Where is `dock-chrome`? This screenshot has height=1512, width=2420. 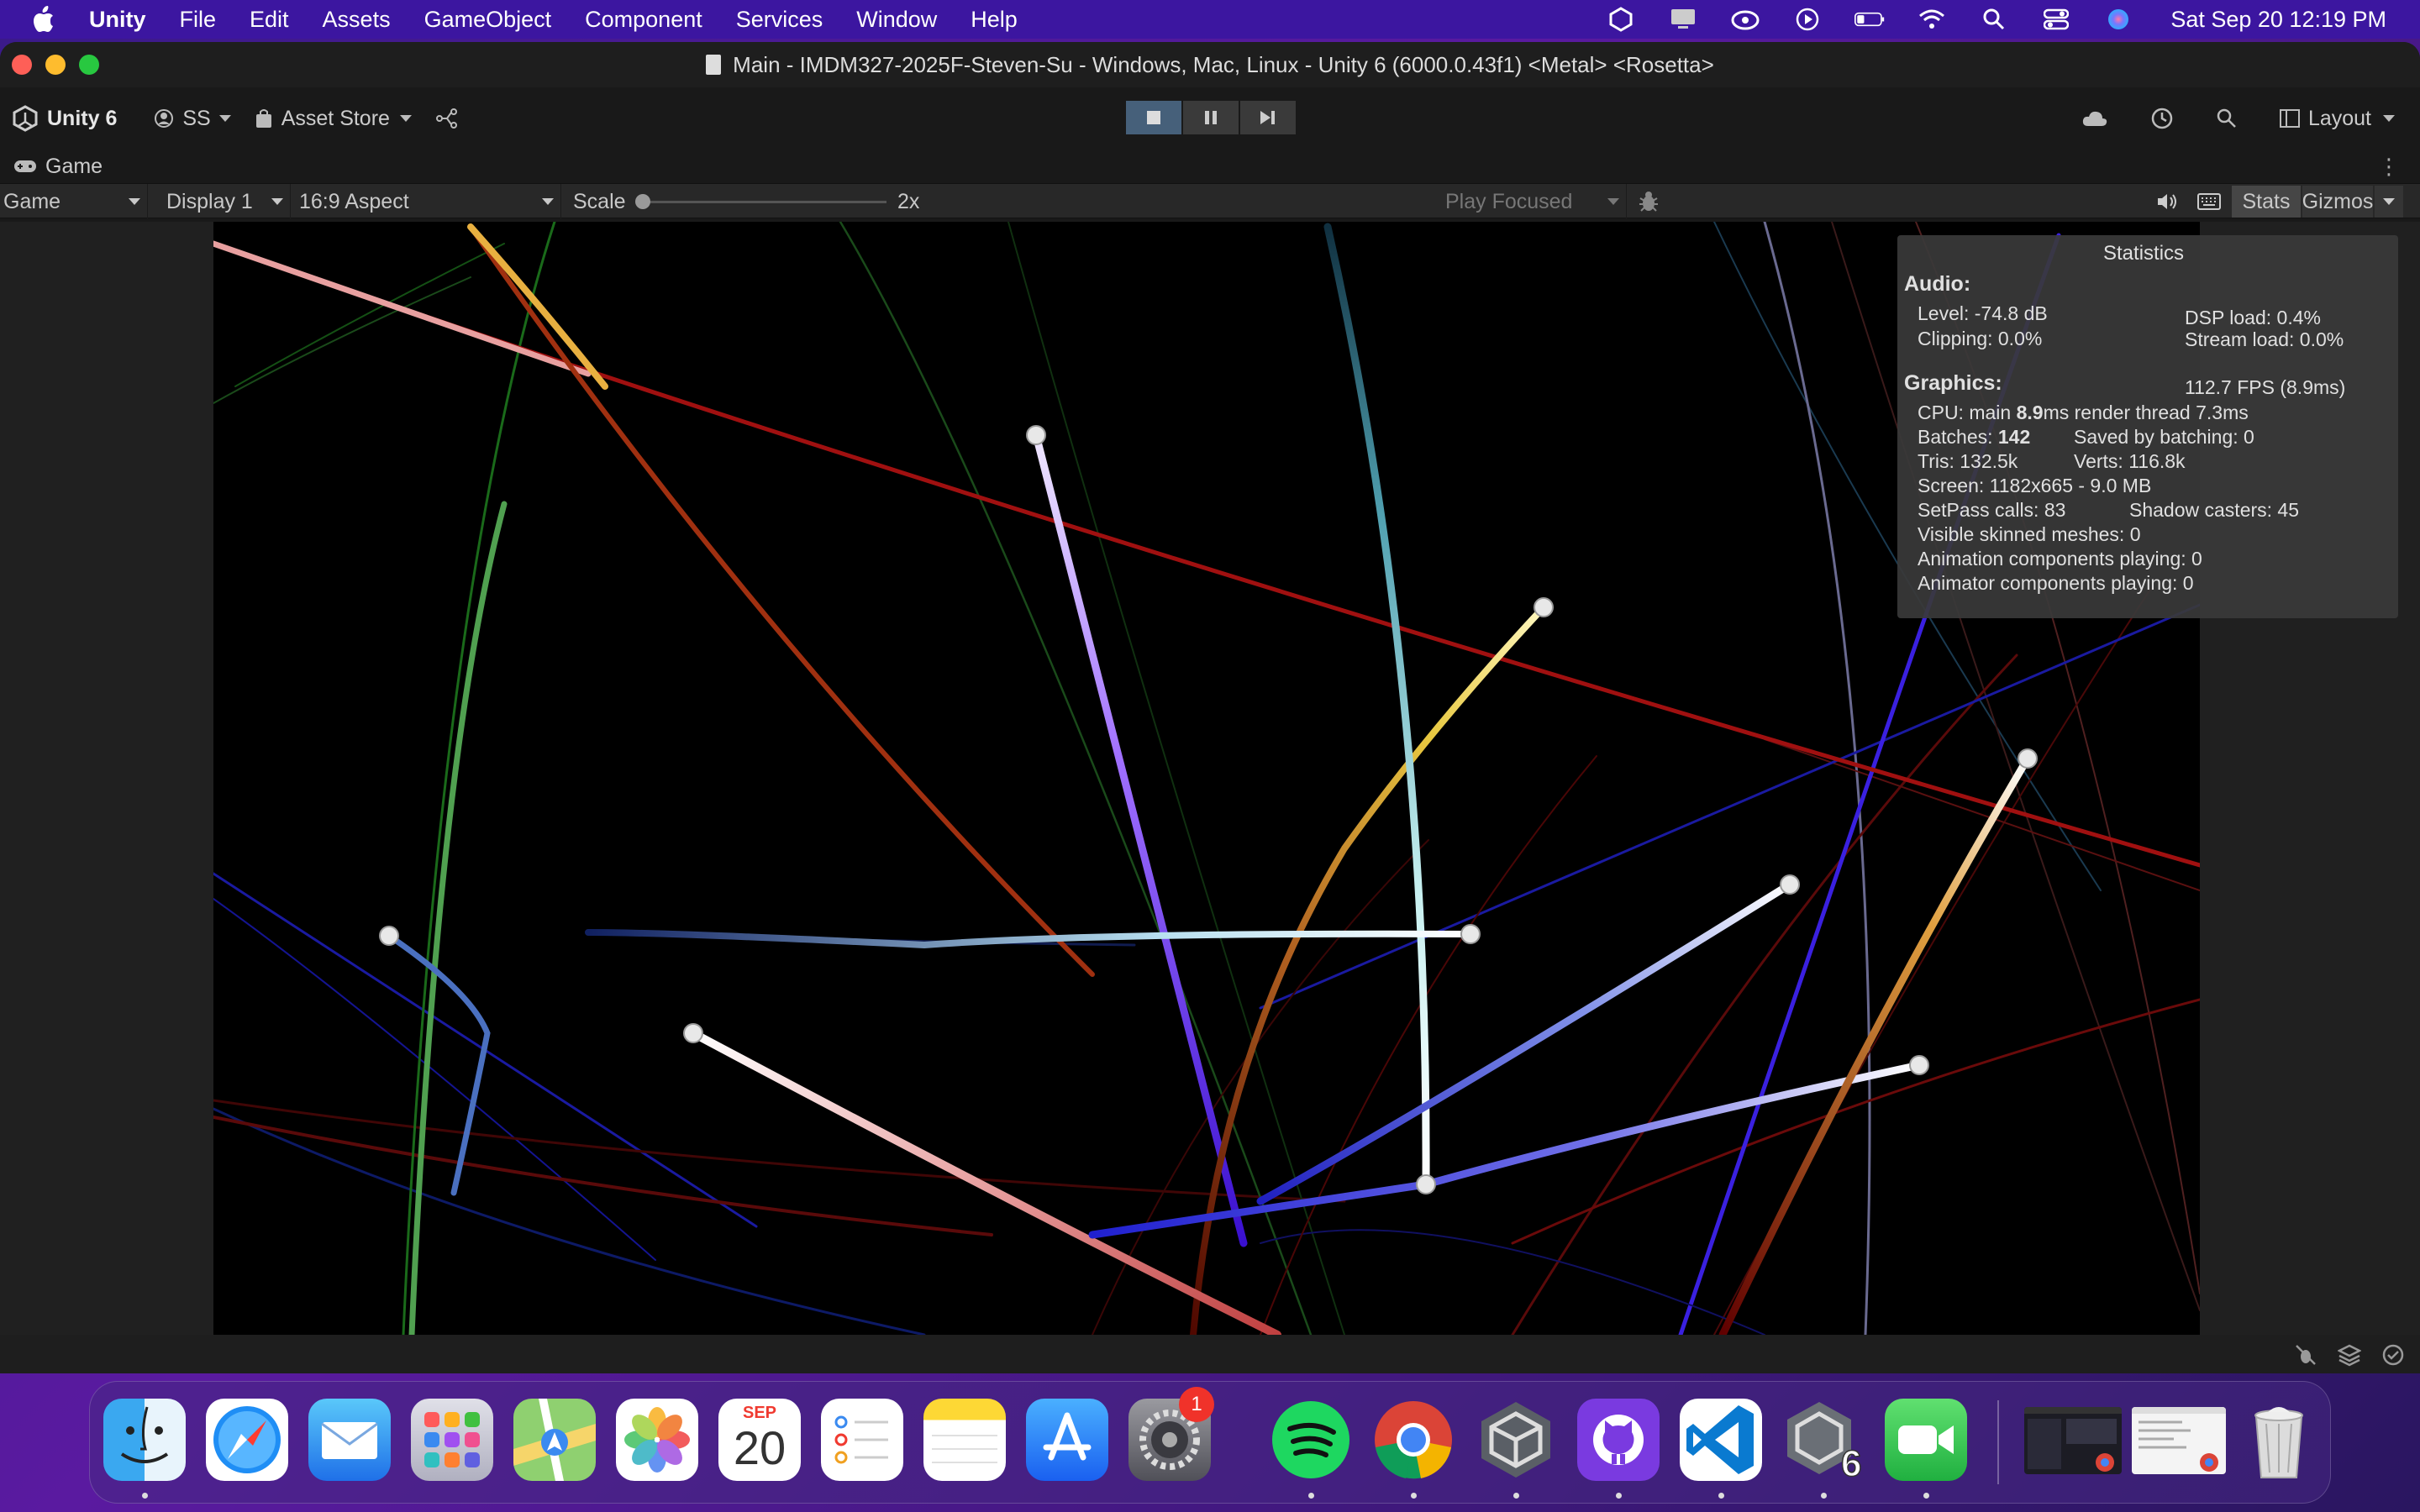
dock-chrome is located at coordinates (1413, 1440).